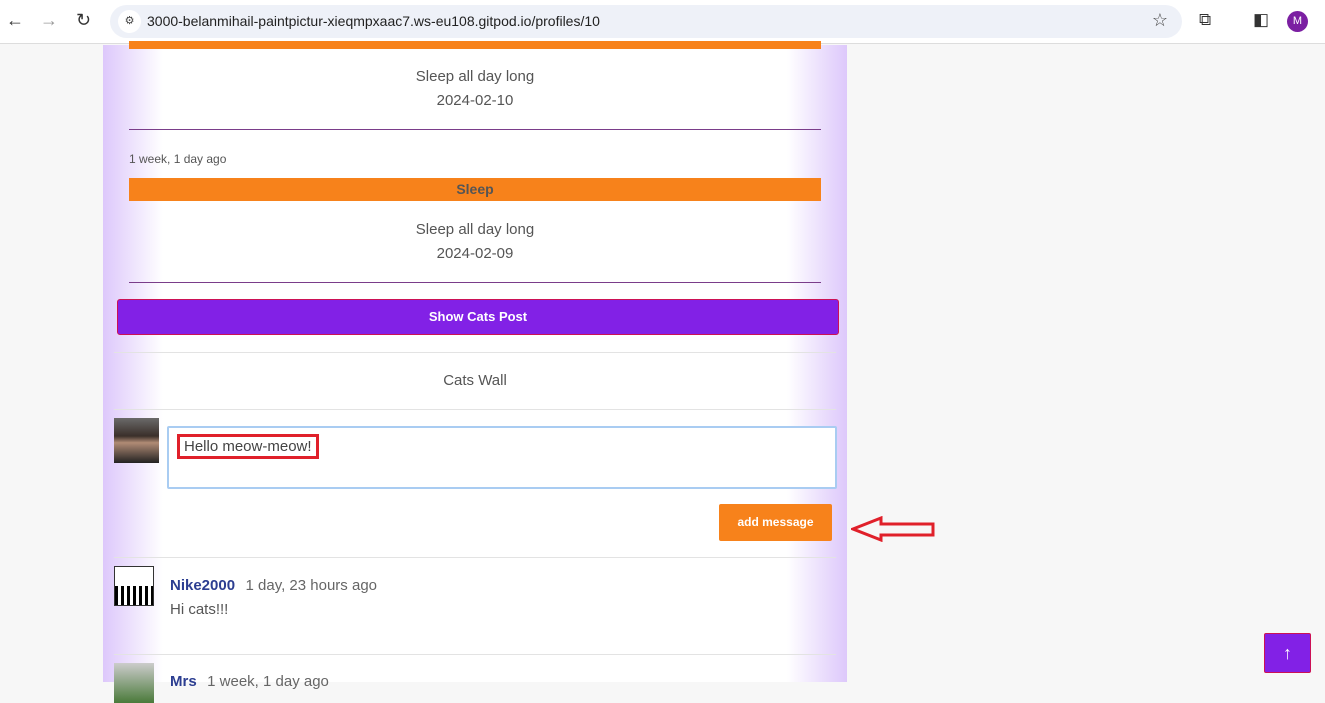 Image resolution: width=1325 pixels, height=703 pixels. What do you see at coordinates (83, 20) in the screenshot?
I see `reload-icon: ↻` at bounding box center [83, 20].